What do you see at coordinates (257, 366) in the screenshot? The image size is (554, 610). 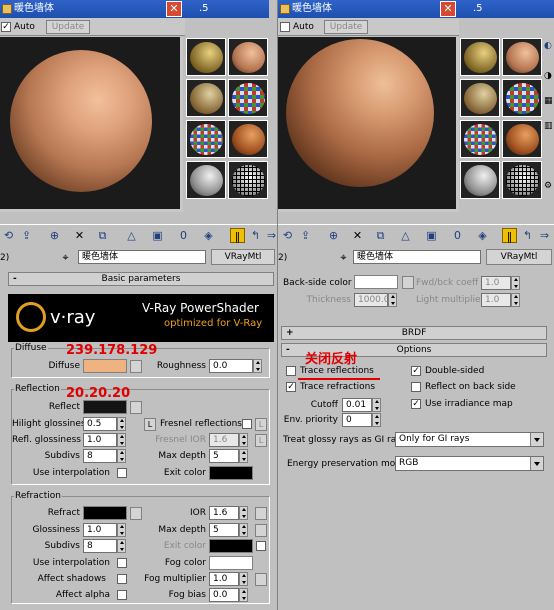 I see `roughness-spinner` at bounding box center [257, 366].